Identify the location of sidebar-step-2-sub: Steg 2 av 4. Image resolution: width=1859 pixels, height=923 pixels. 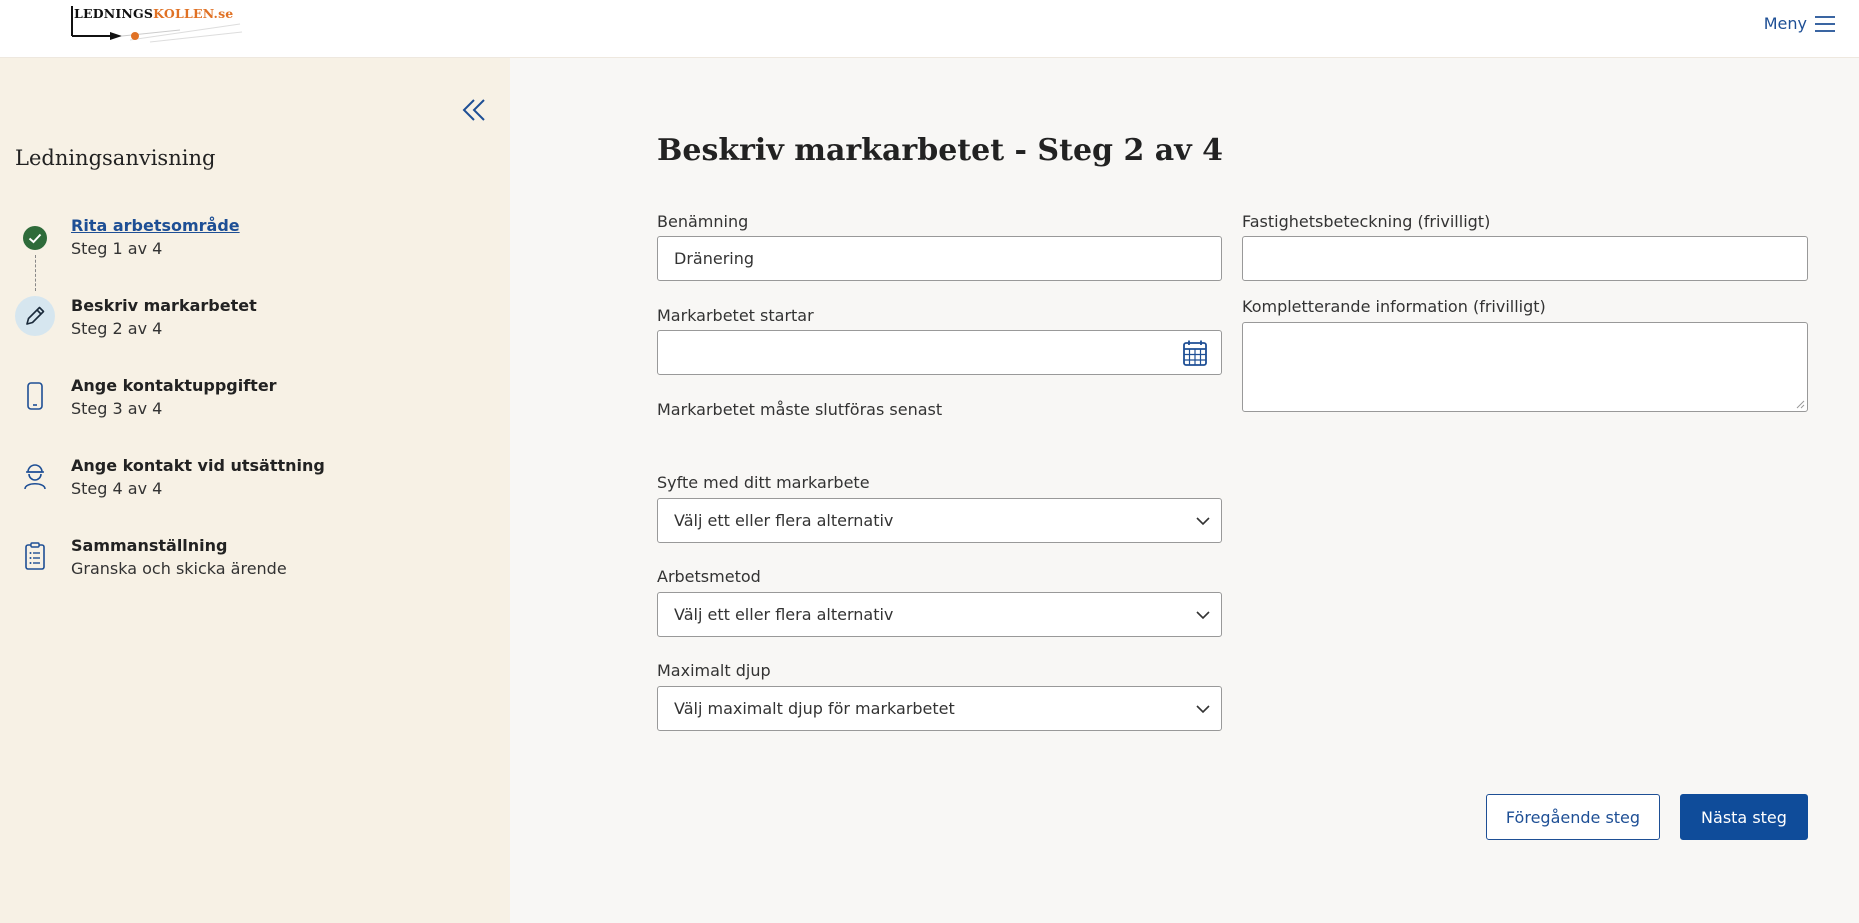
(117, 328).